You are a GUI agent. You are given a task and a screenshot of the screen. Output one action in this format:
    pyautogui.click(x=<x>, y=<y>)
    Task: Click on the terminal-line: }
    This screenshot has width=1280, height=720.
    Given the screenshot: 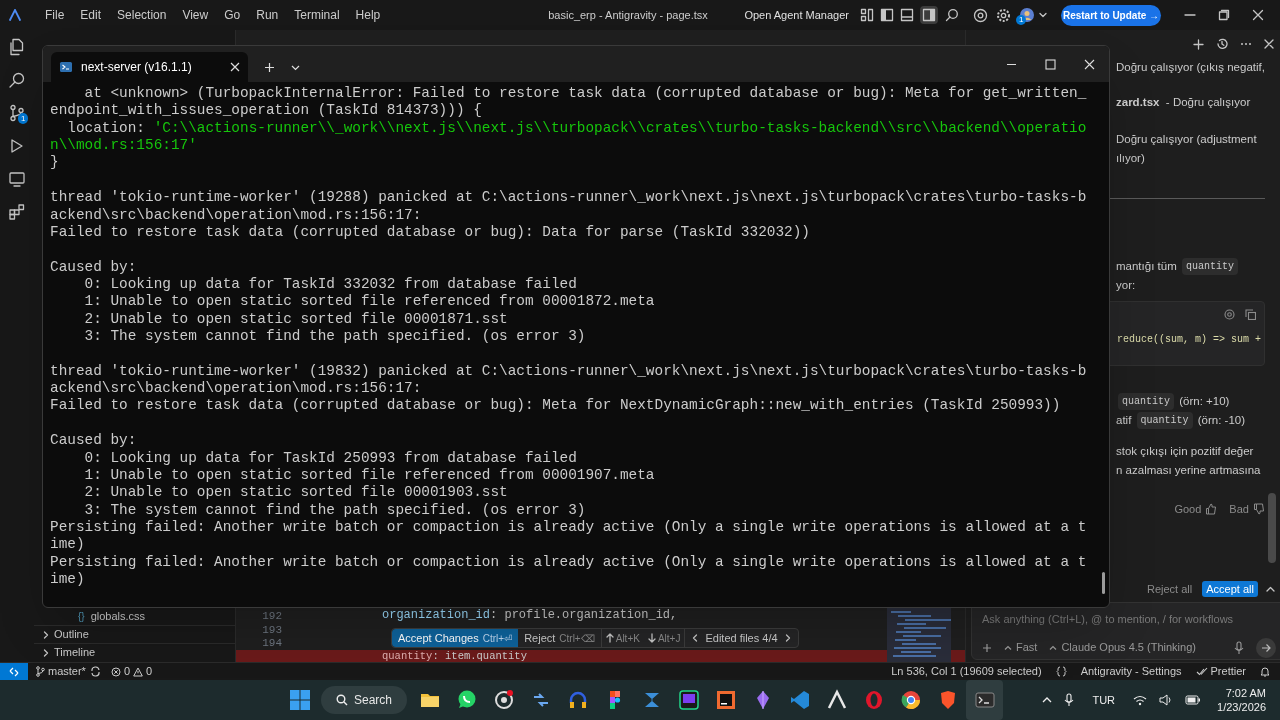 What is the action you would take?
    pyautogui.click(x=54, y=163)
    